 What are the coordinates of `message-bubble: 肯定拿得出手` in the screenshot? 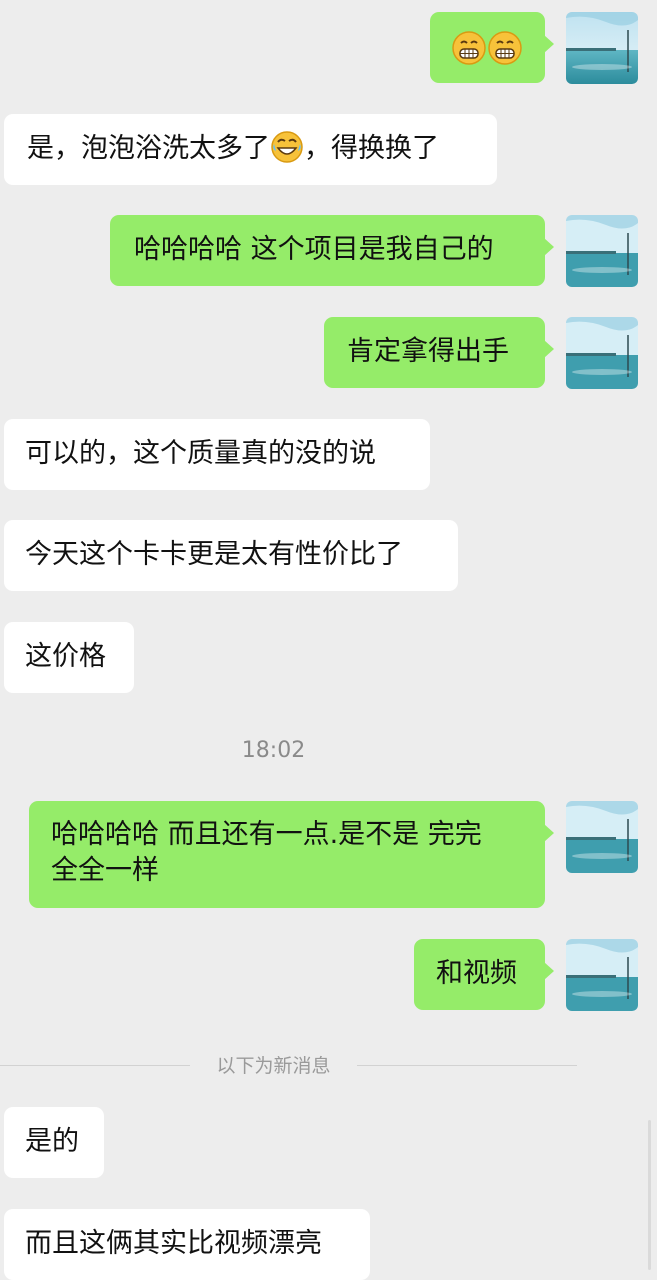 It's located at (439, 352).